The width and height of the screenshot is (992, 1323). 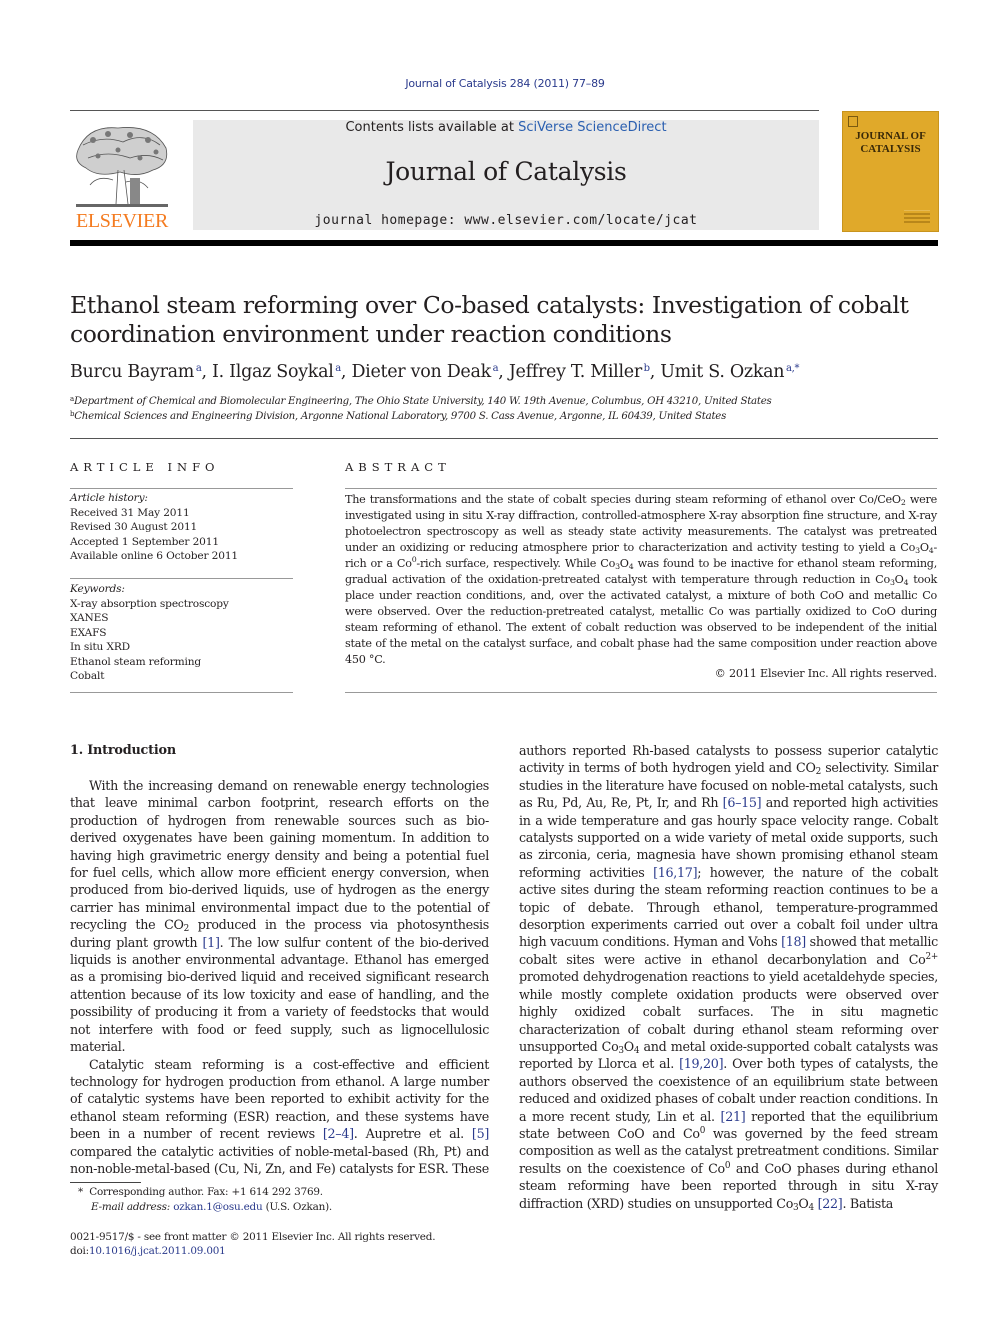 What do you see at coordinates (338, 1133) in the screenshot?
I see `citation-link: [2–4]` at bounding box center [338, 1133].